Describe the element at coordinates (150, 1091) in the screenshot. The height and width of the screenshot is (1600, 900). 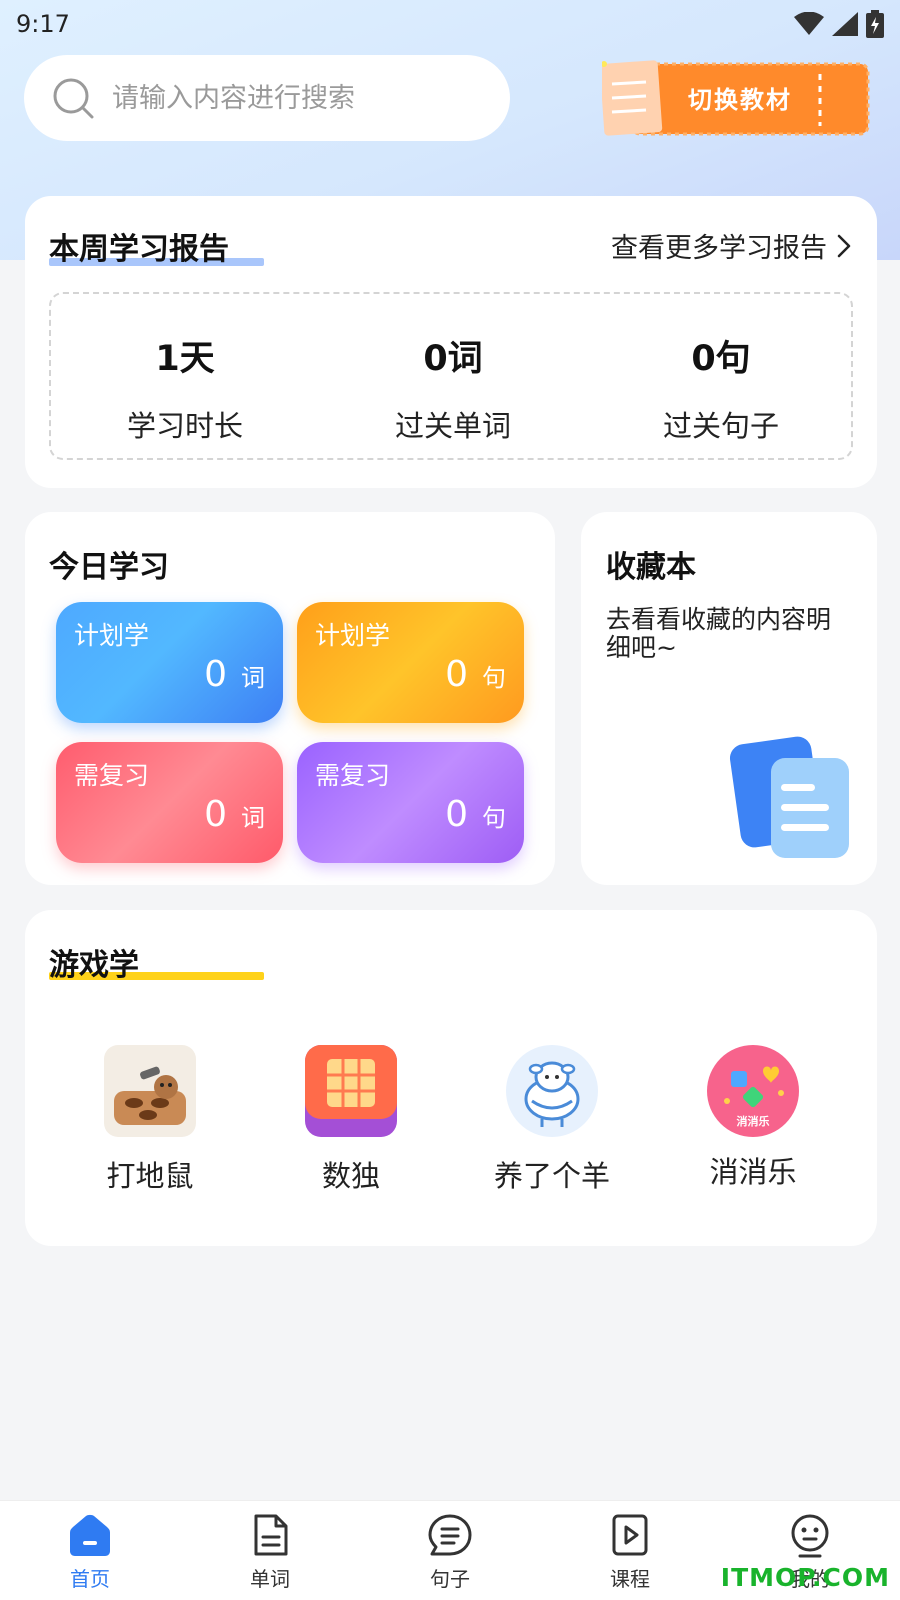
I see `whack-a-mole-icon` at that location.